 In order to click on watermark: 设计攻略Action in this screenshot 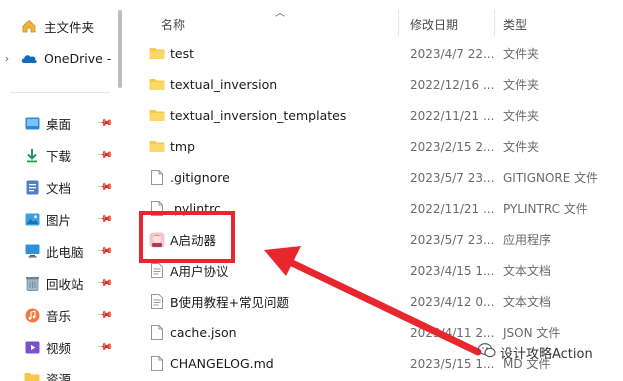, I will do `click(535, 352)`.